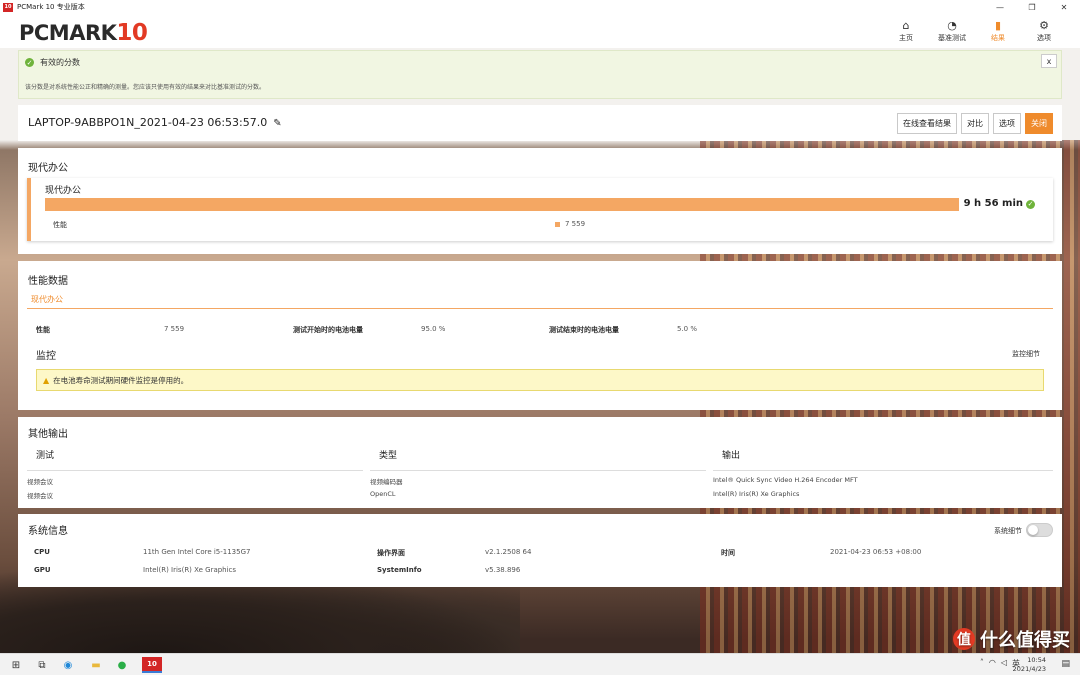 The image size is (1080, 675). I want to click on nav-home: ⌂ 主页, so click(906, 31).